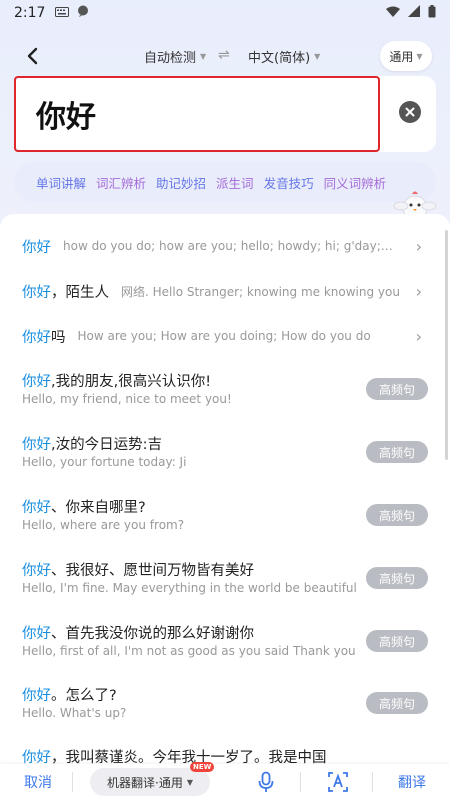 The width and height of the screenshot is (450, 800). Describe the element at coordinates (131, 382) in the screenshot. I see `sentence-rest: ,我的朋友,很高兴认识你!` at that location.